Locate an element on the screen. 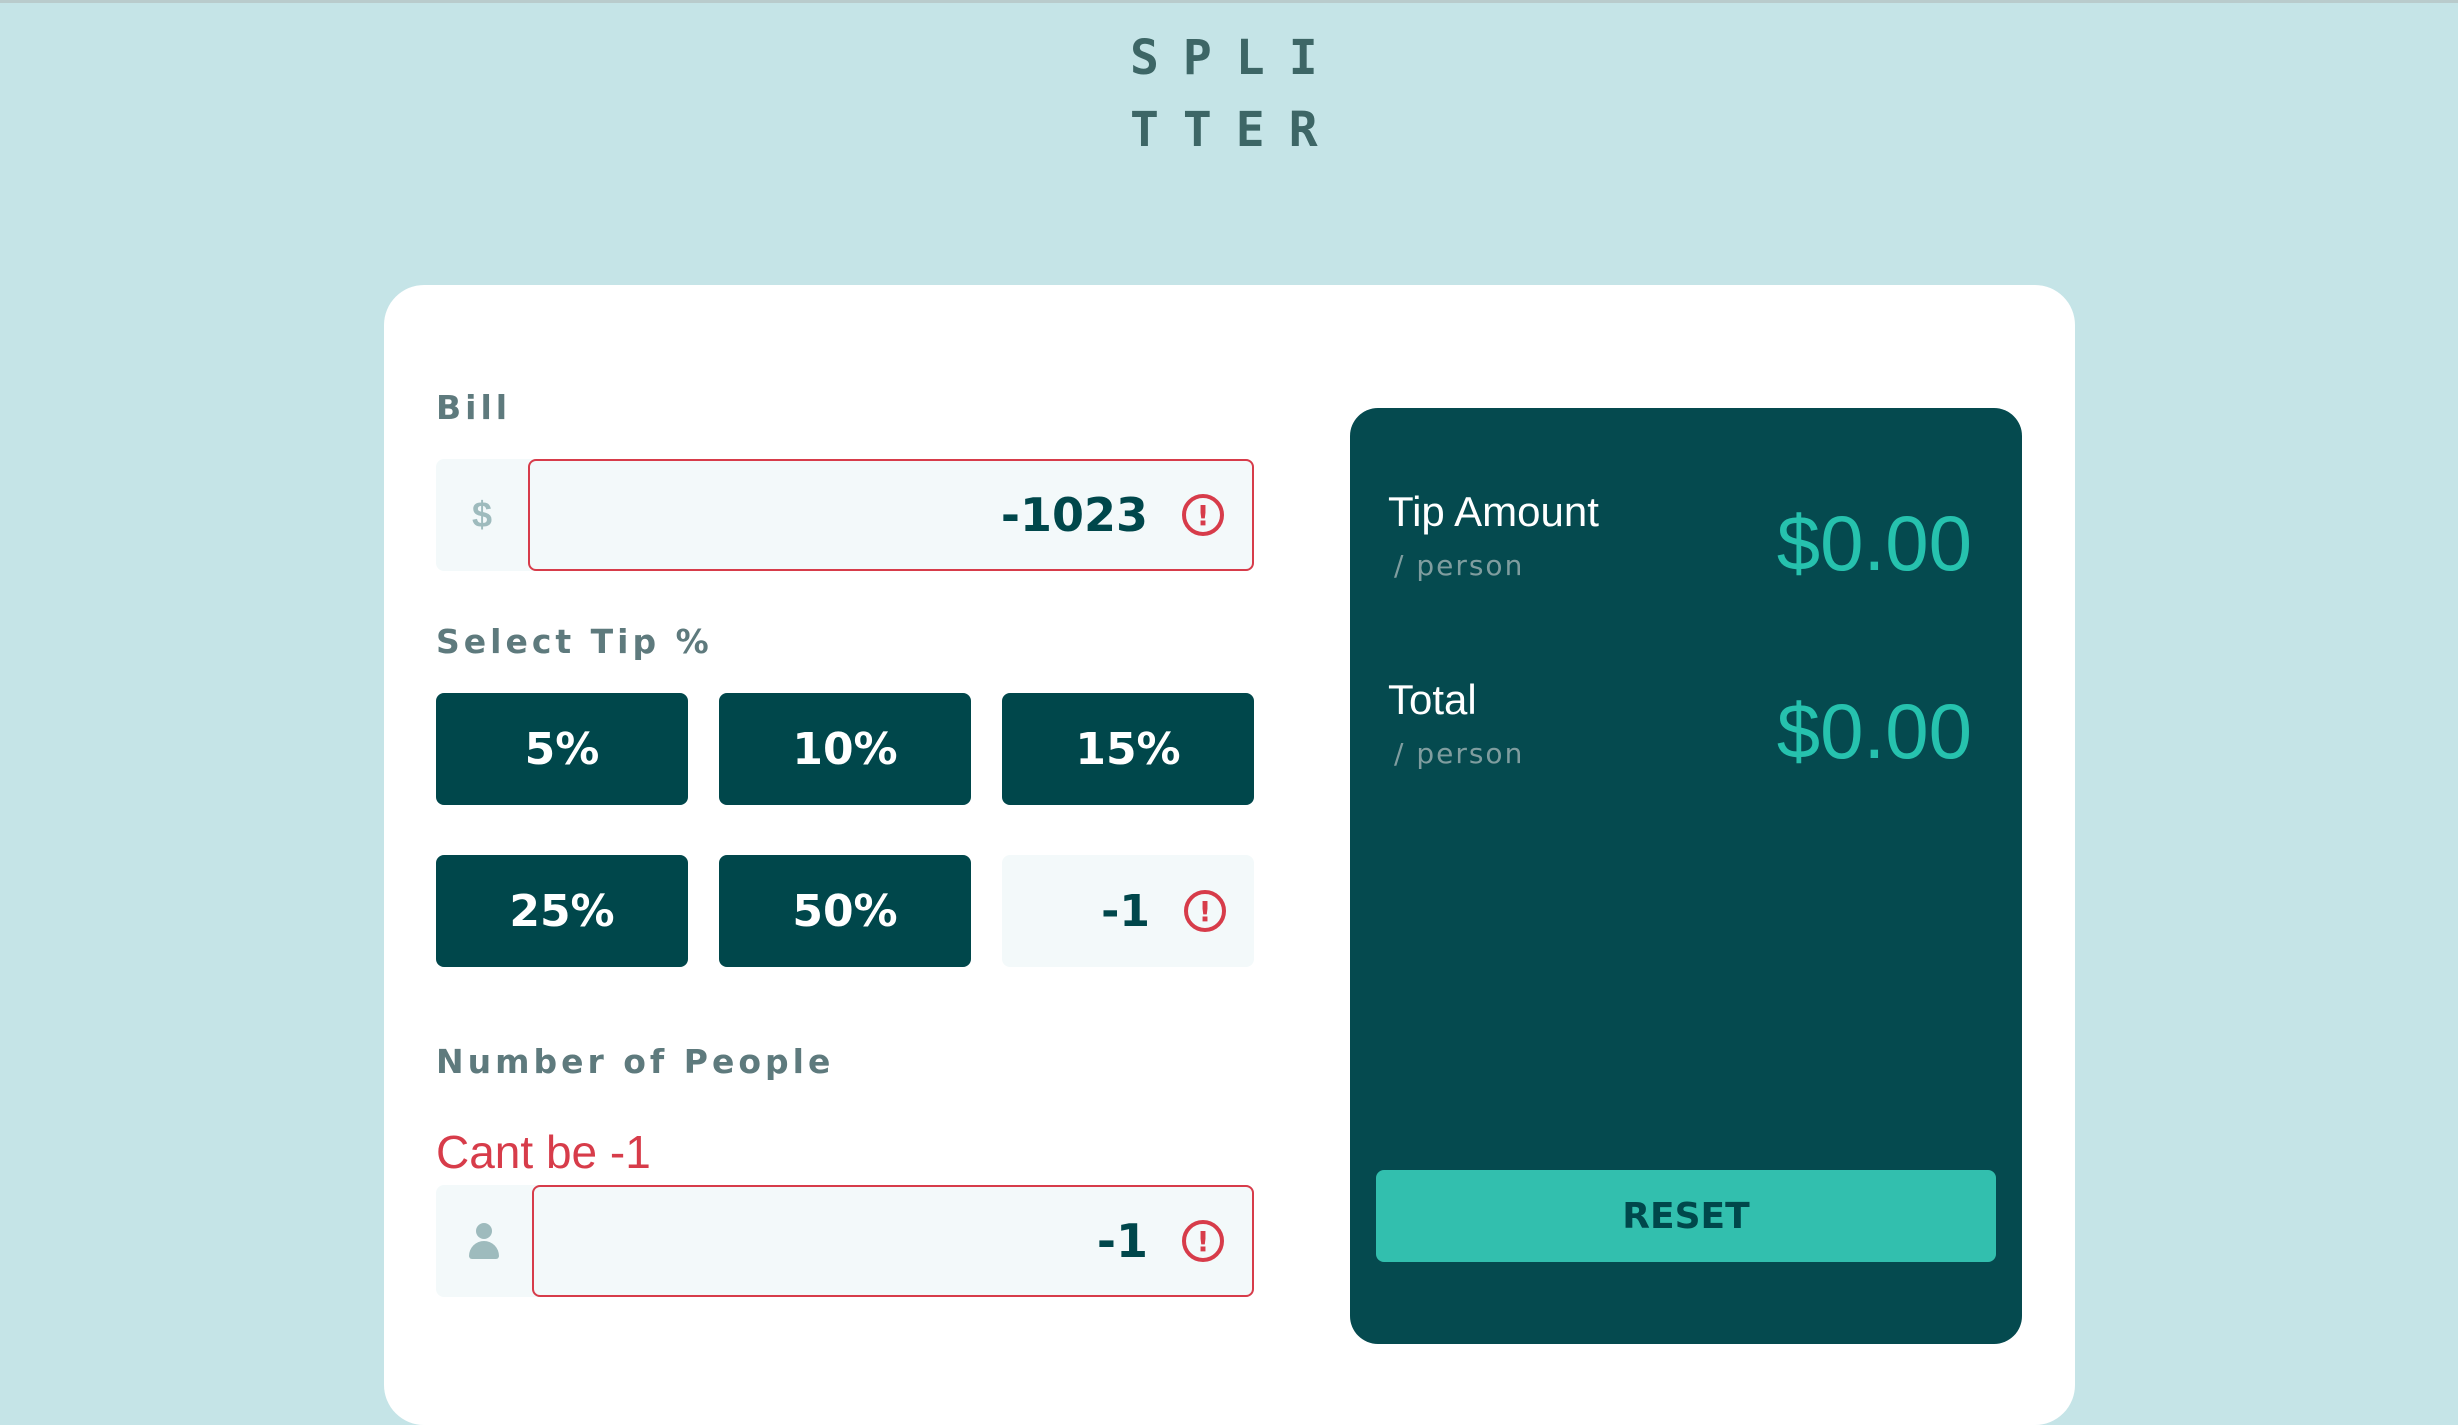  person-icon-glyph is located at coordinates (484, 1241).